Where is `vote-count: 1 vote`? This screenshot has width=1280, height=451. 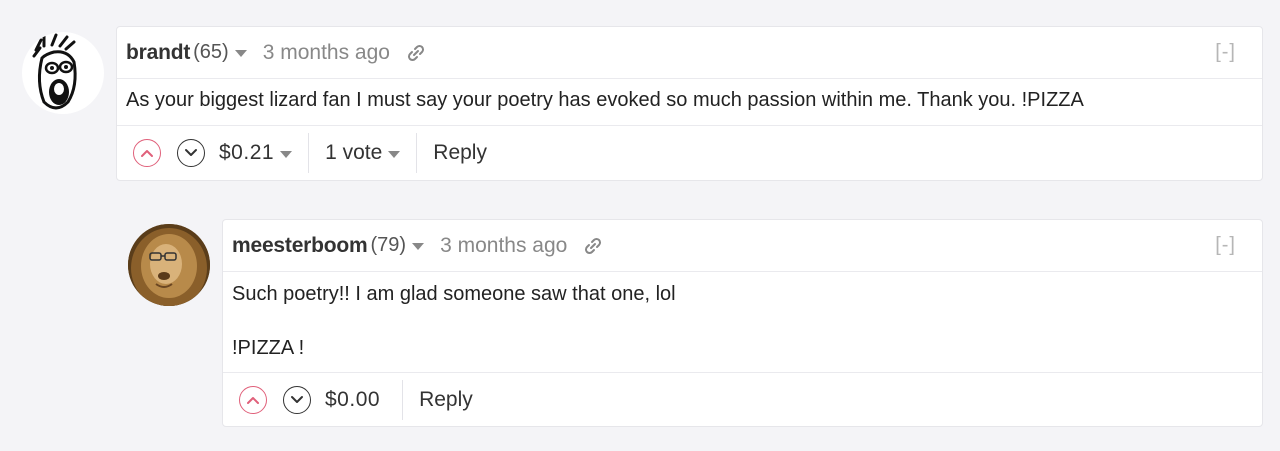 vote-count: 1 vote is located at coordinates (353, 153).